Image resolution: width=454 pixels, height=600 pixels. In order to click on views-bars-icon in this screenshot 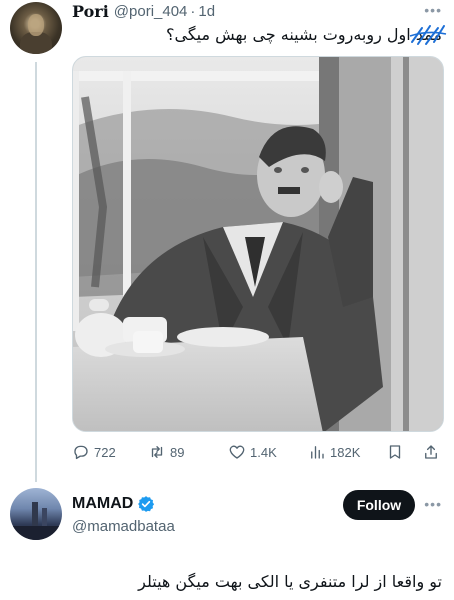, I will do `click(317, 452)`.